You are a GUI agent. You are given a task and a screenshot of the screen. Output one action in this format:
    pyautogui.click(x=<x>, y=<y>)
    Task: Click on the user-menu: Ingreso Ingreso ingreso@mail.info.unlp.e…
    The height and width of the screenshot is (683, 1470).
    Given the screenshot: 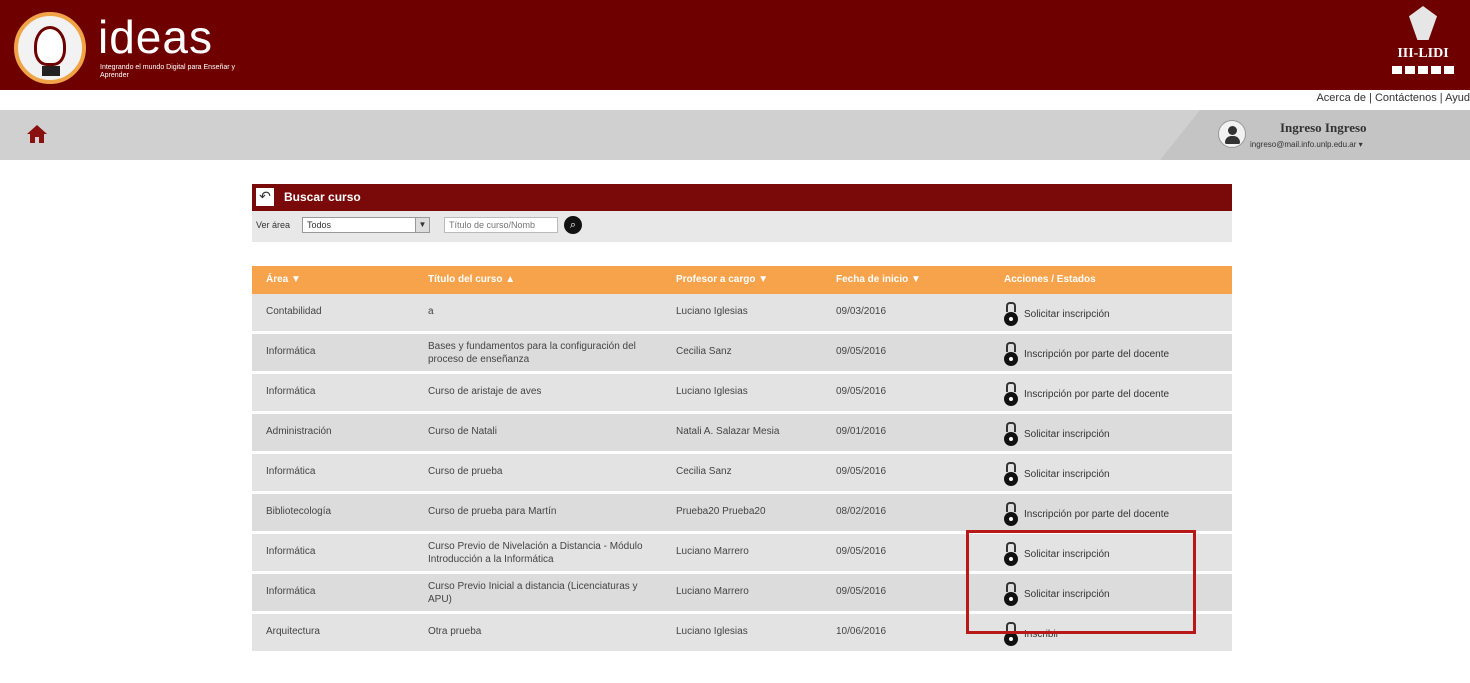 What is the action you would take?
    pyautogui.click(x=1315, y=135)
    